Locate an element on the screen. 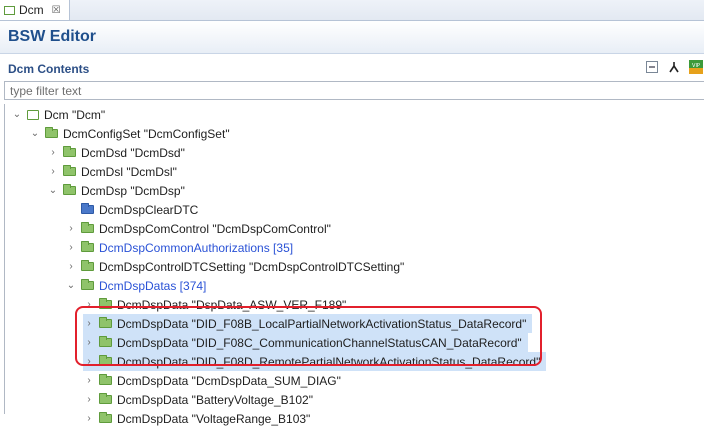 The height and width of the screenshot is (428, 704). tree-label: DcmConfigSet "DcmConfigSet" is located at coordinates (146, 133).